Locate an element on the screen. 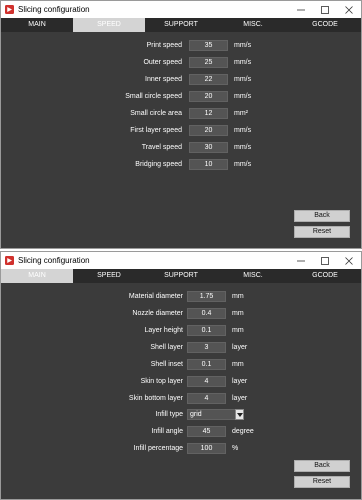  field-label: Inner speed is located at coordinates (163, 79).